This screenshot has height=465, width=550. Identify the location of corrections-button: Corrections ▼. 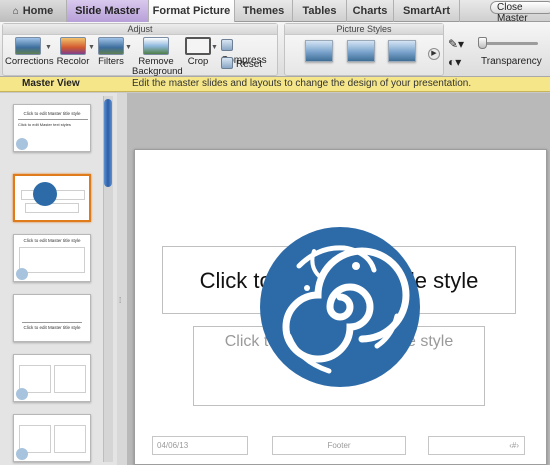
(29, 52).